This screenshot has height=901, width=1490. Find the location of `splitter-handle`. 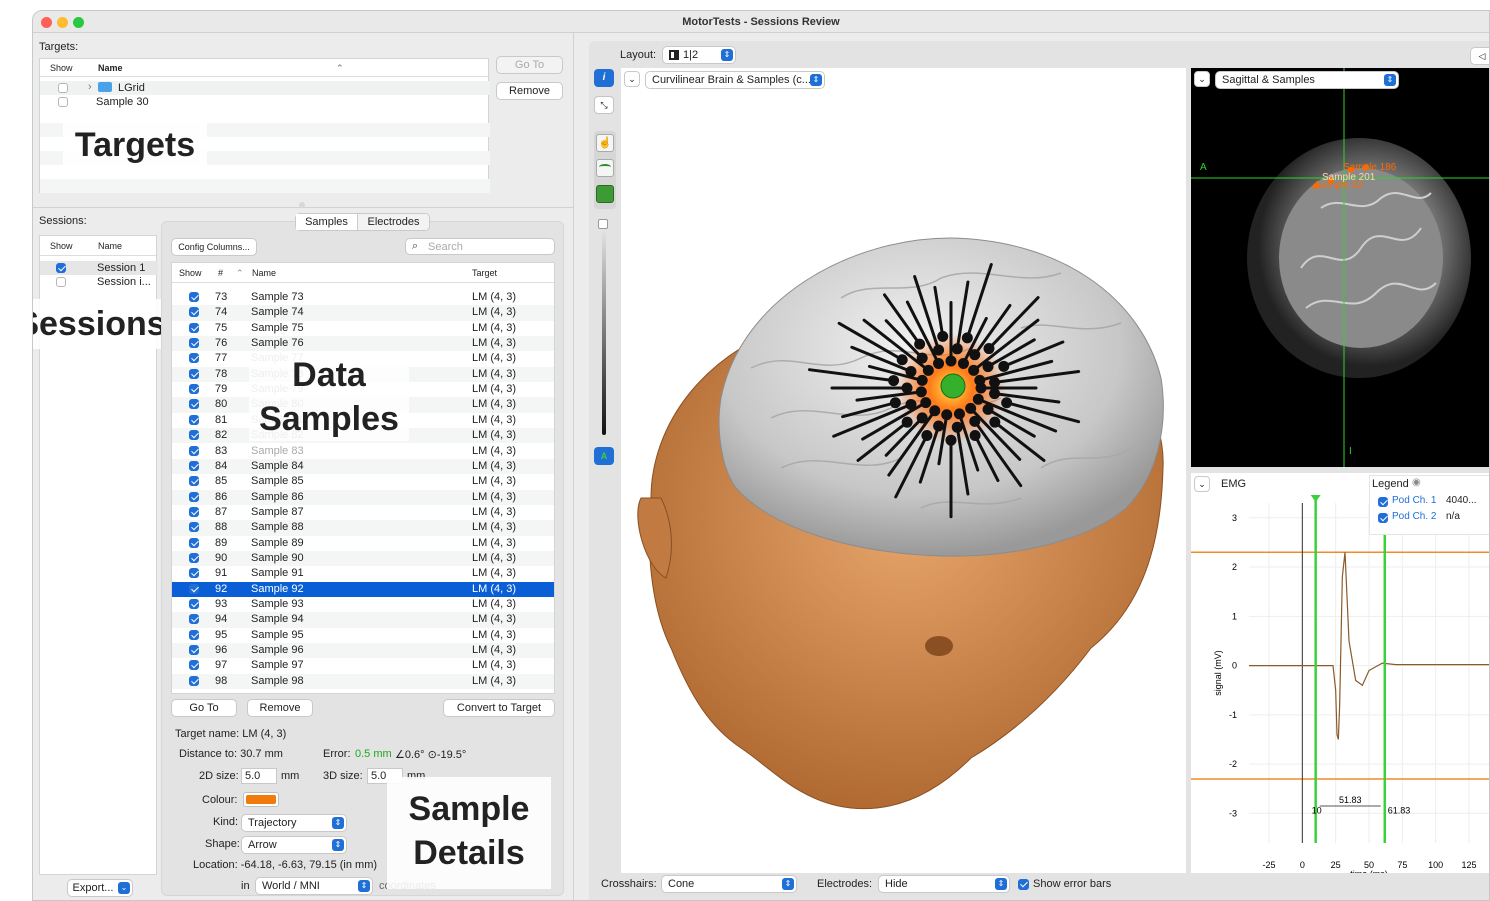

splitter-handle is located at coordinates (302, 205).